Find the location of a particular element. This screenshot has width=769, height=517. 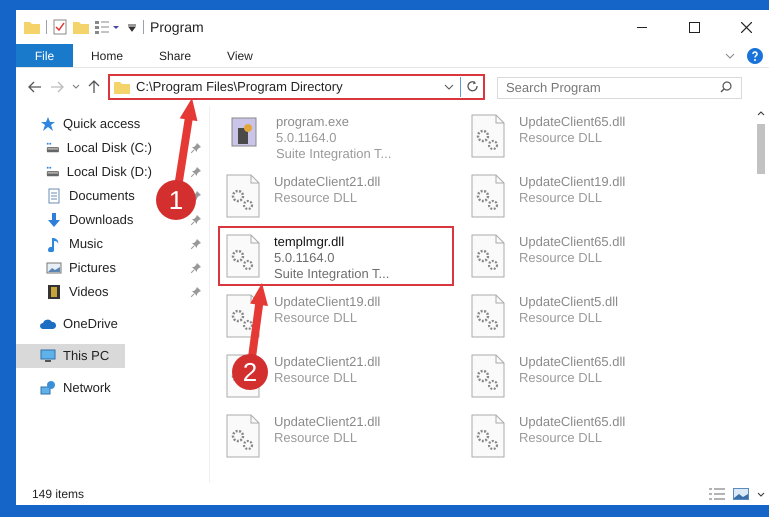

sidebar-item: Quick access is located at coordinates (84, 124).